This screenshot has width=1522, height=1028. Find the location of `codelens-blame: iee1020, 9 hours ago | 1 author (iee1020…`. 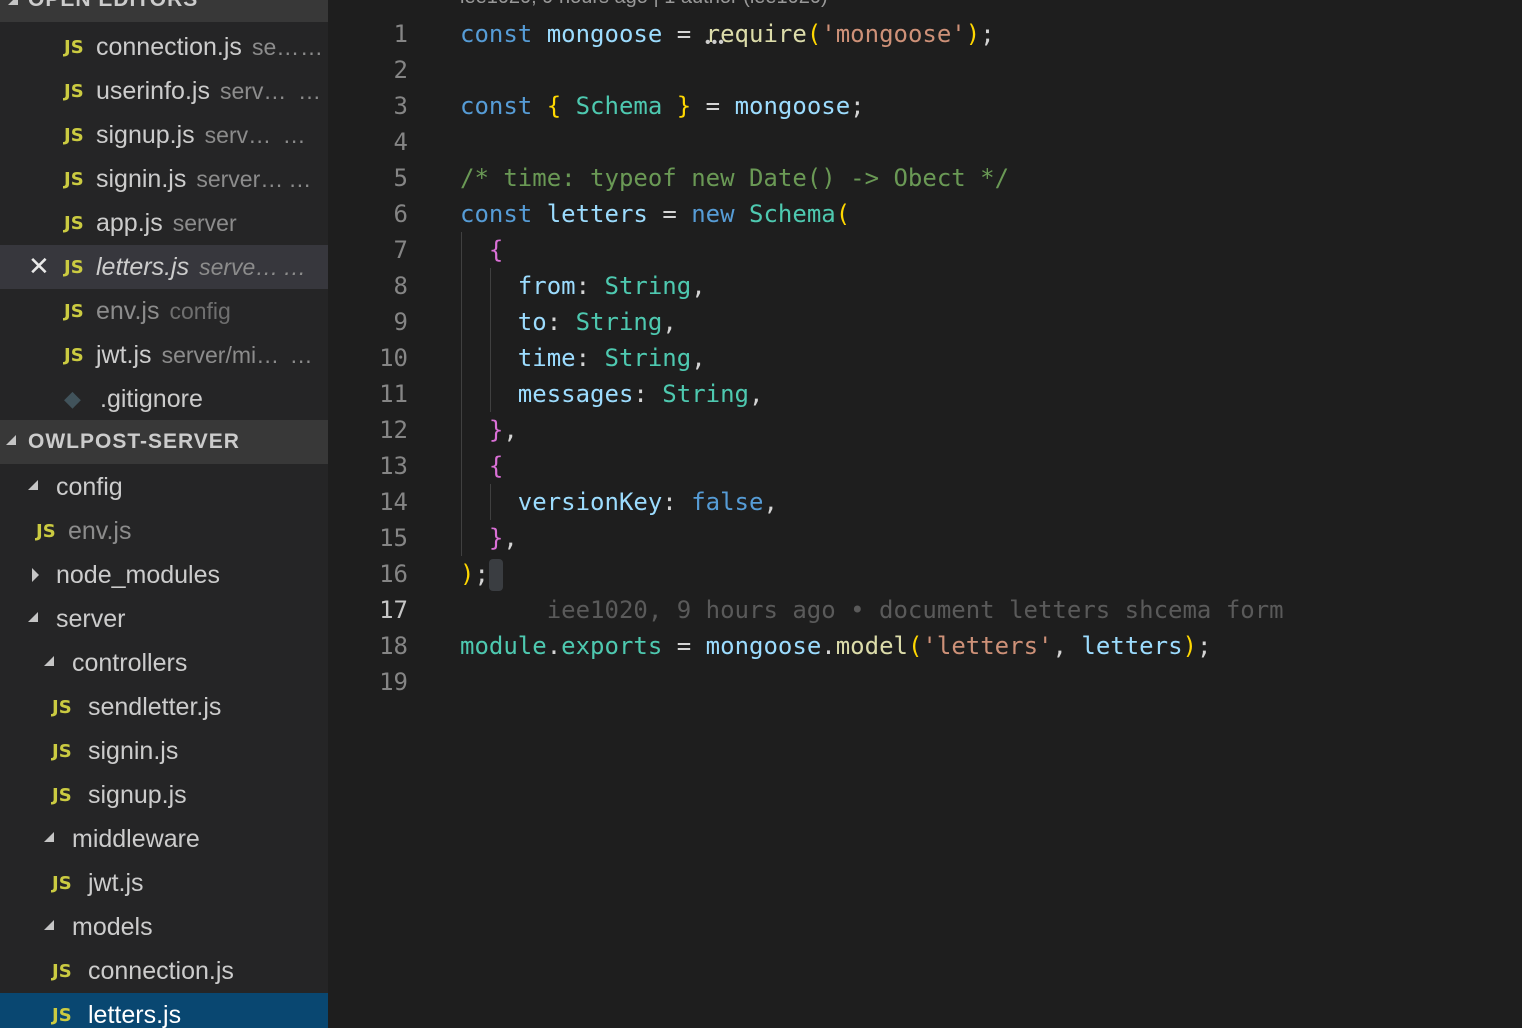

codelens-blame: iee1020, 9 hours ago | 1 author (iee1020… is located at coordinates (644, 4).